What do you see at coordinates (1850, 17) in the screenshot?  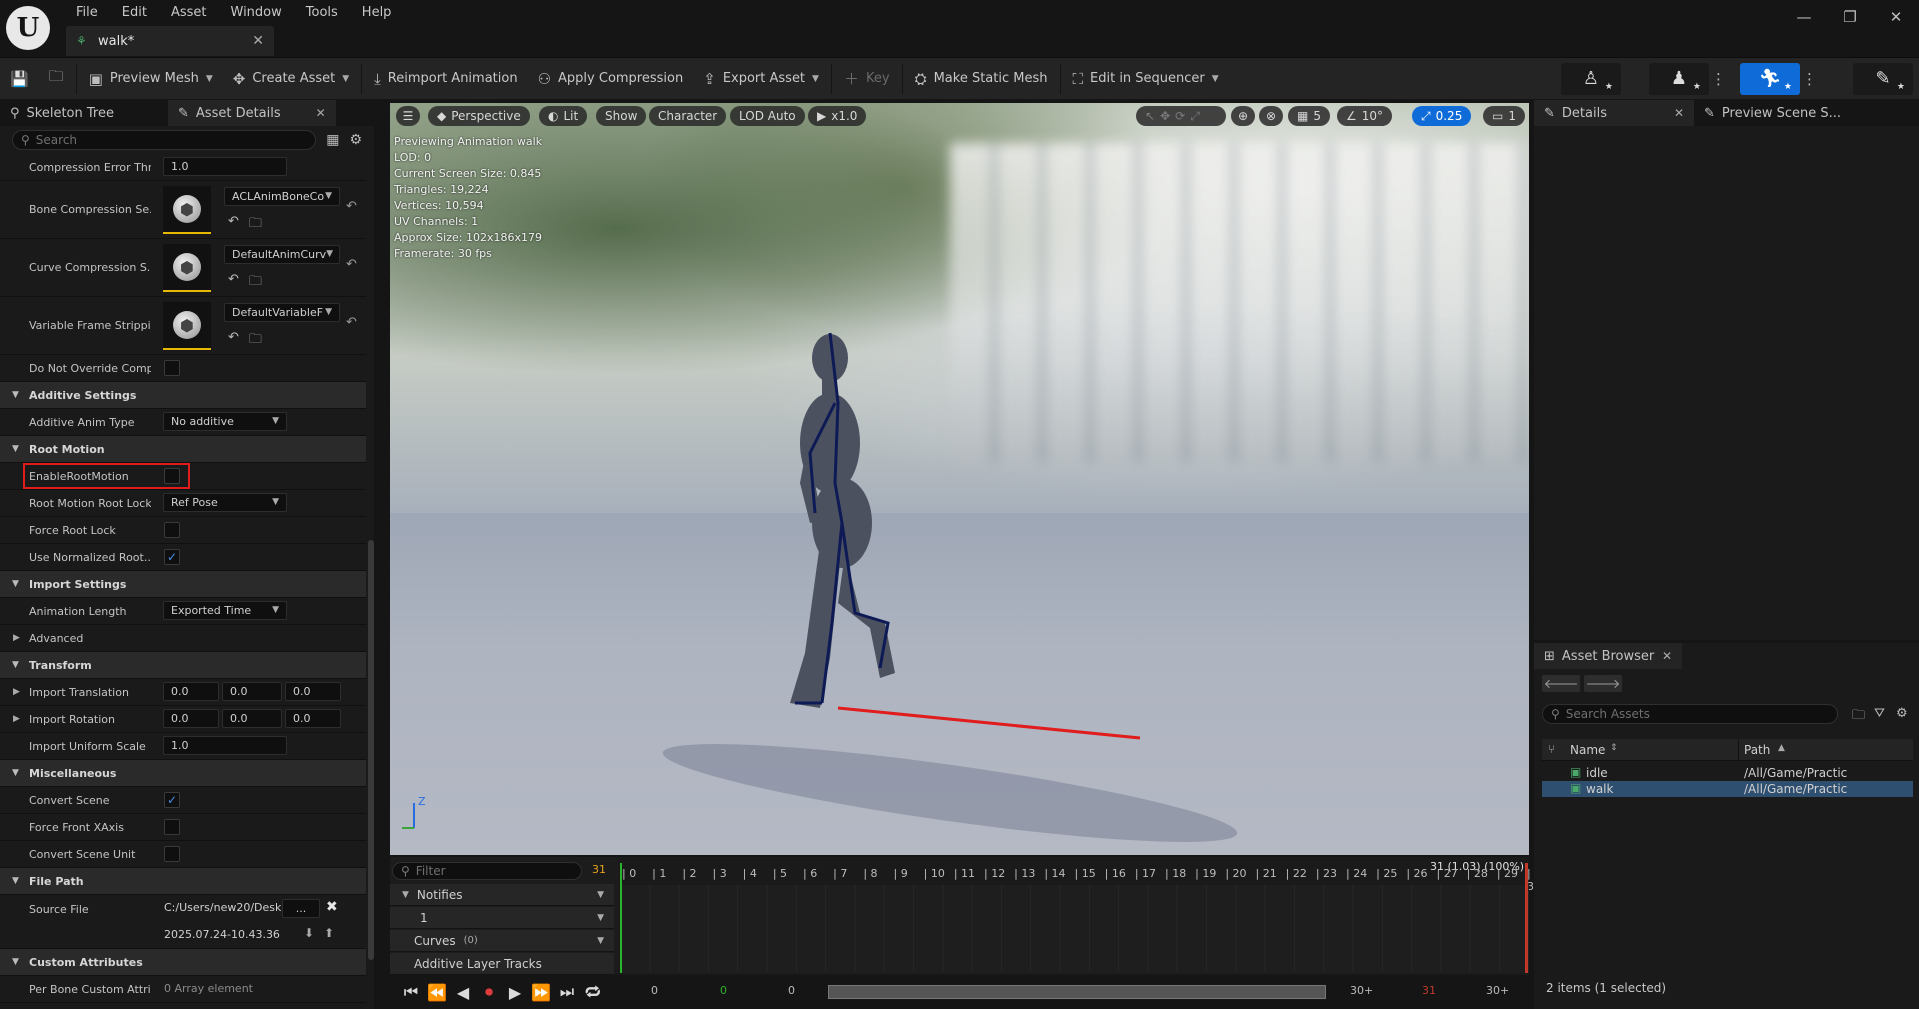 I see `restore-button: ❐` at bounding box center [1850, 17].